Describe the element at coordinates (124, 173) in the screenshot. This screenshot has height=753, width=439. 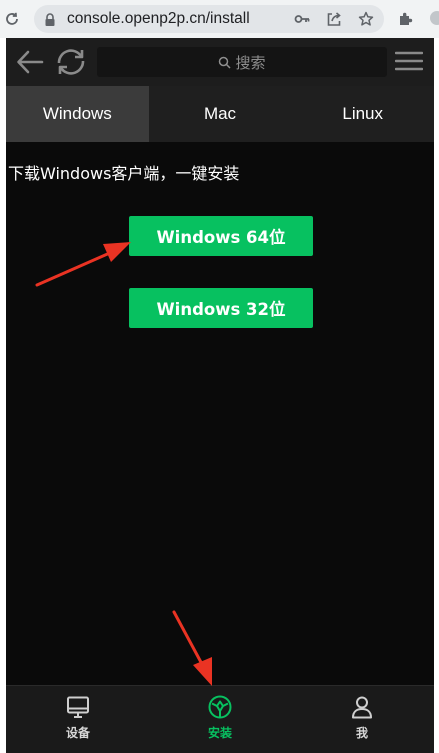
I see `install-intro-text: 下载Windows客户端，一键安装` at that location.